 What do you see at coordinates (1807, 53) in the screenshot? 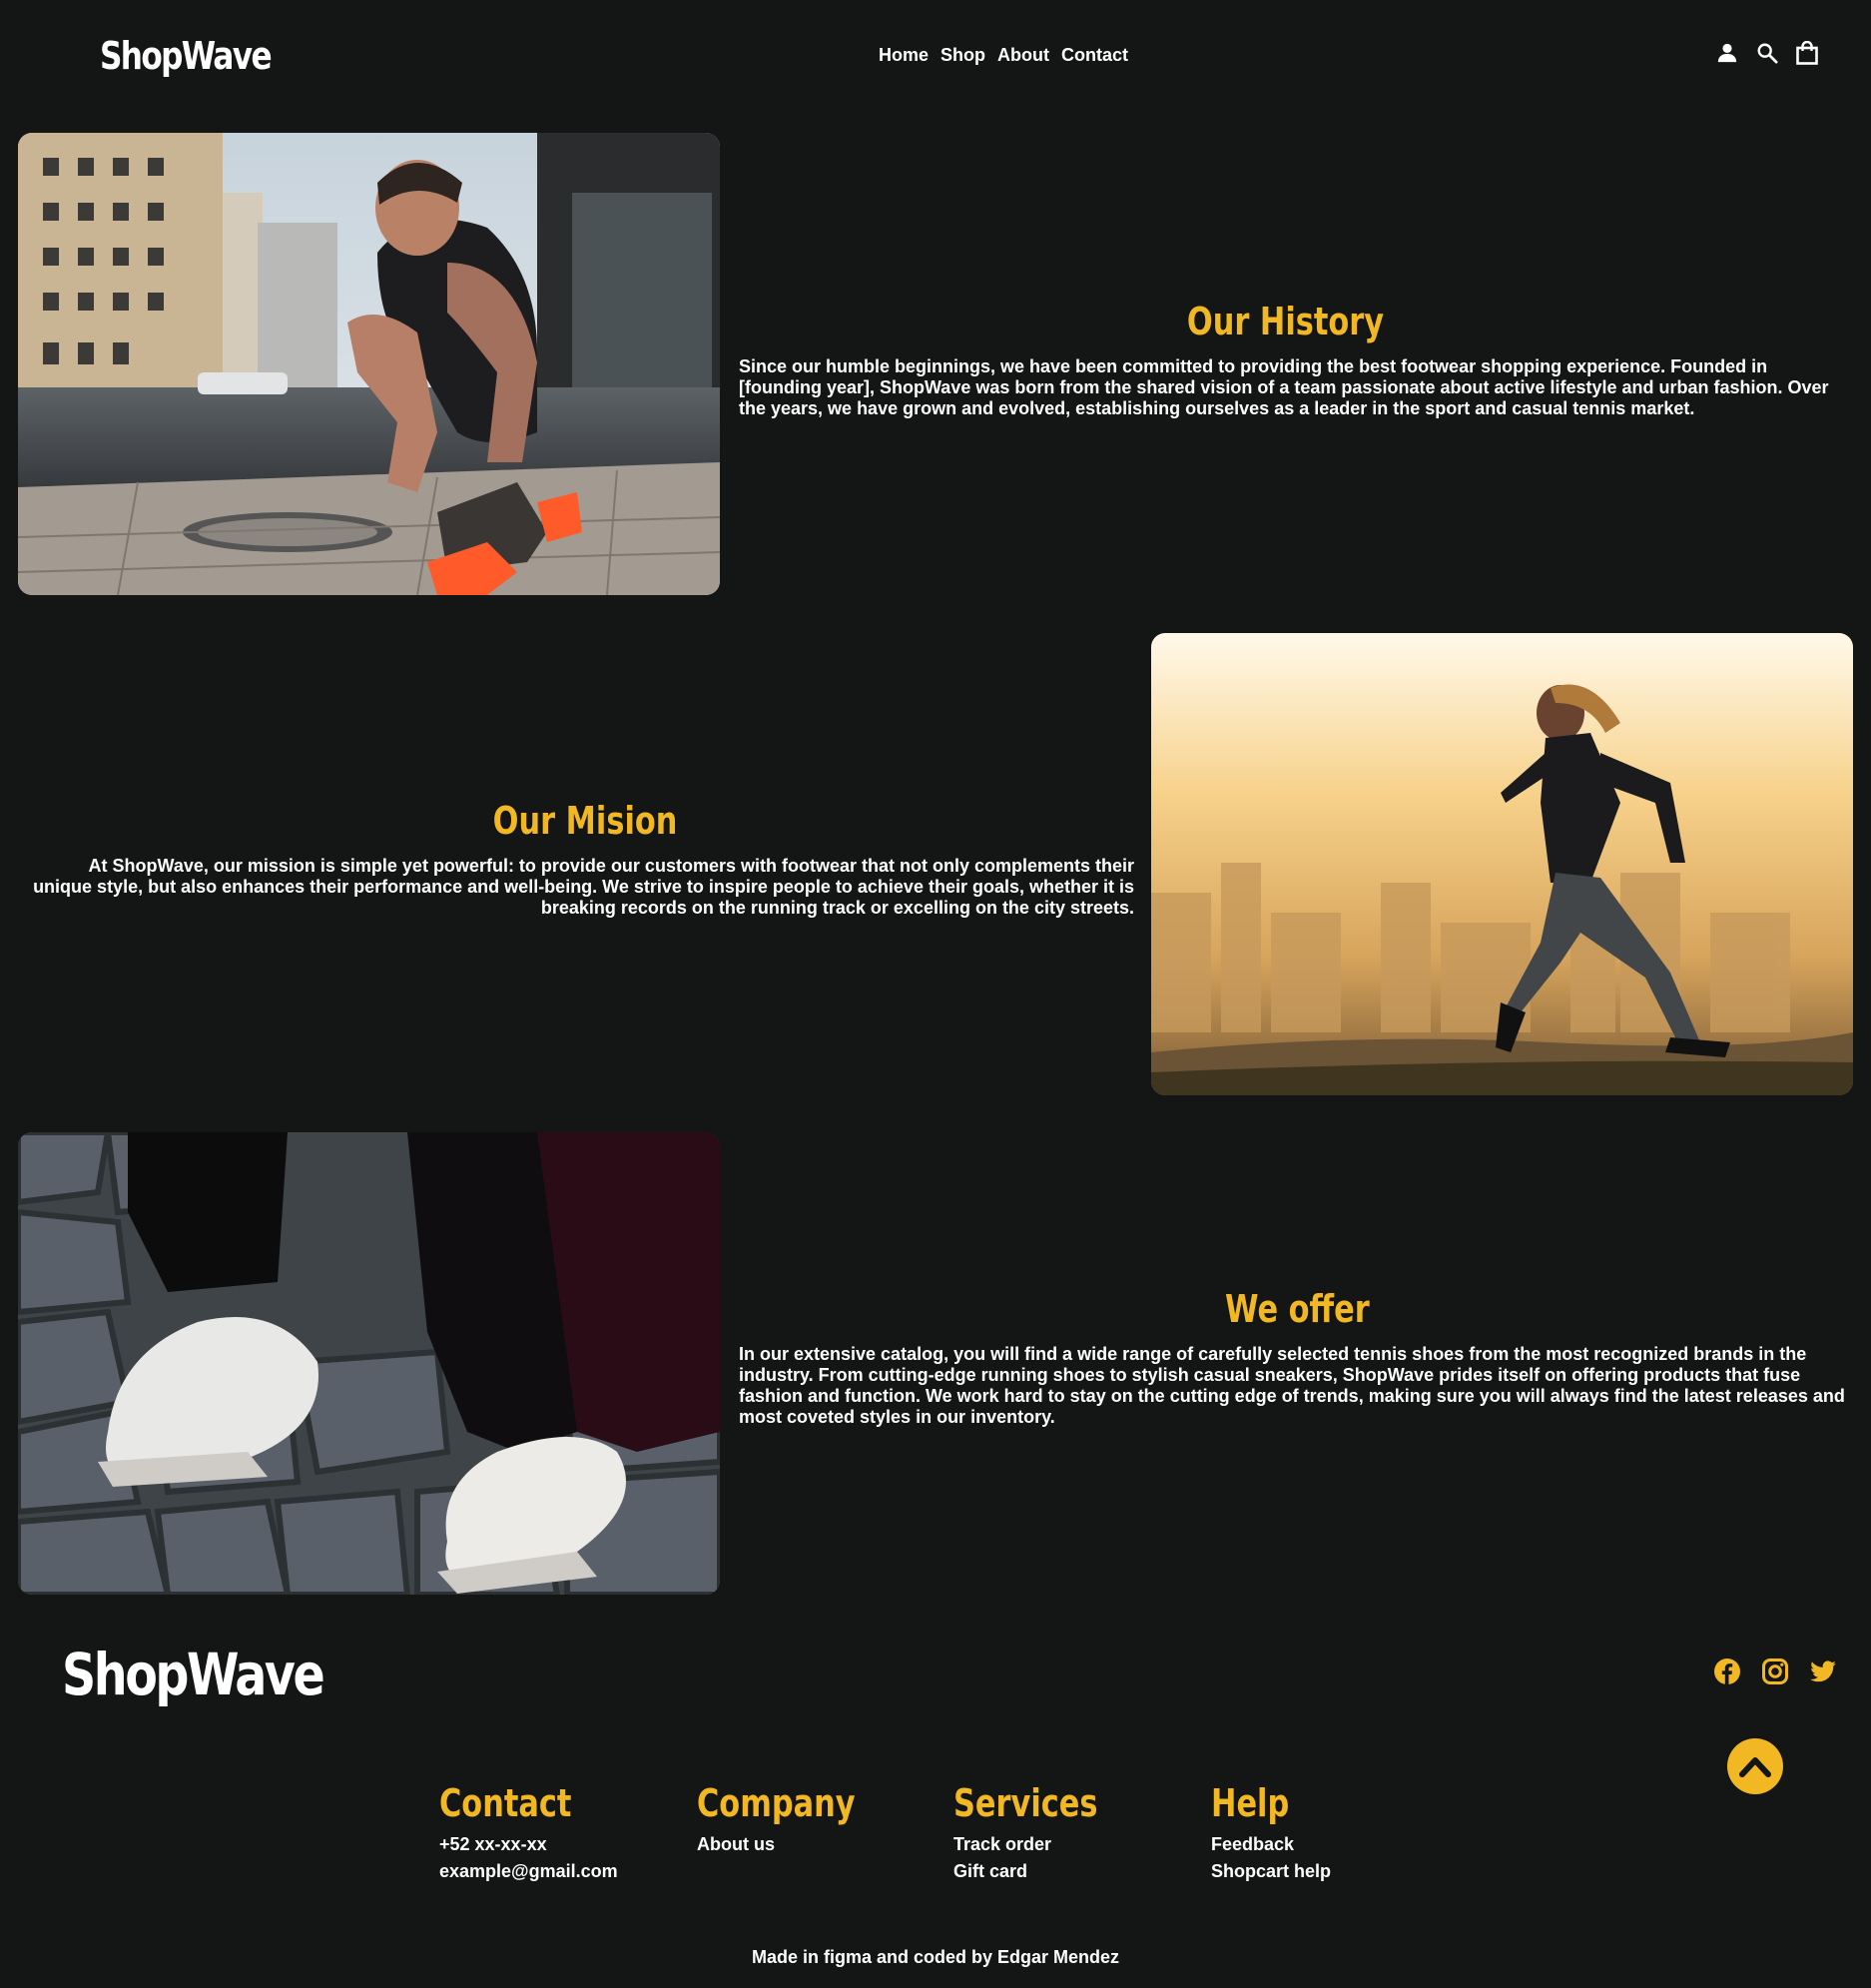
I see `shopping-bag-icon` at bounding box center [1807, 53].